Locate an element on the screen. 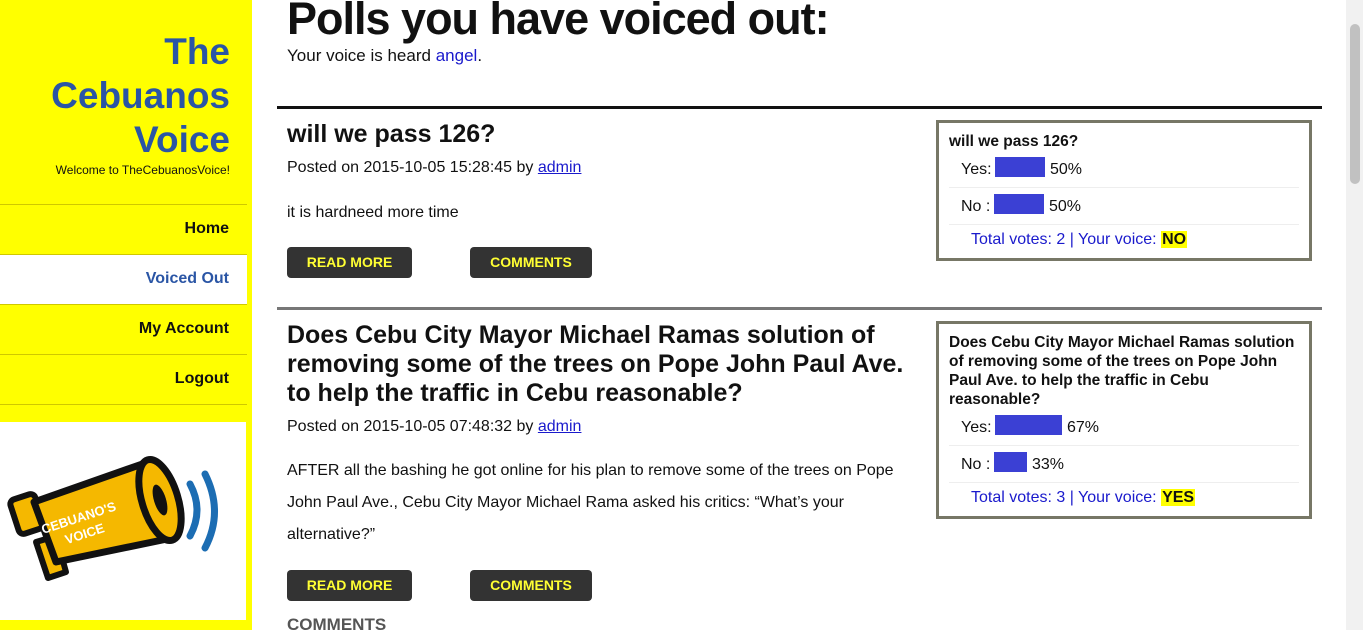  site-title-line-1: The is located at coordinates (197, 51).